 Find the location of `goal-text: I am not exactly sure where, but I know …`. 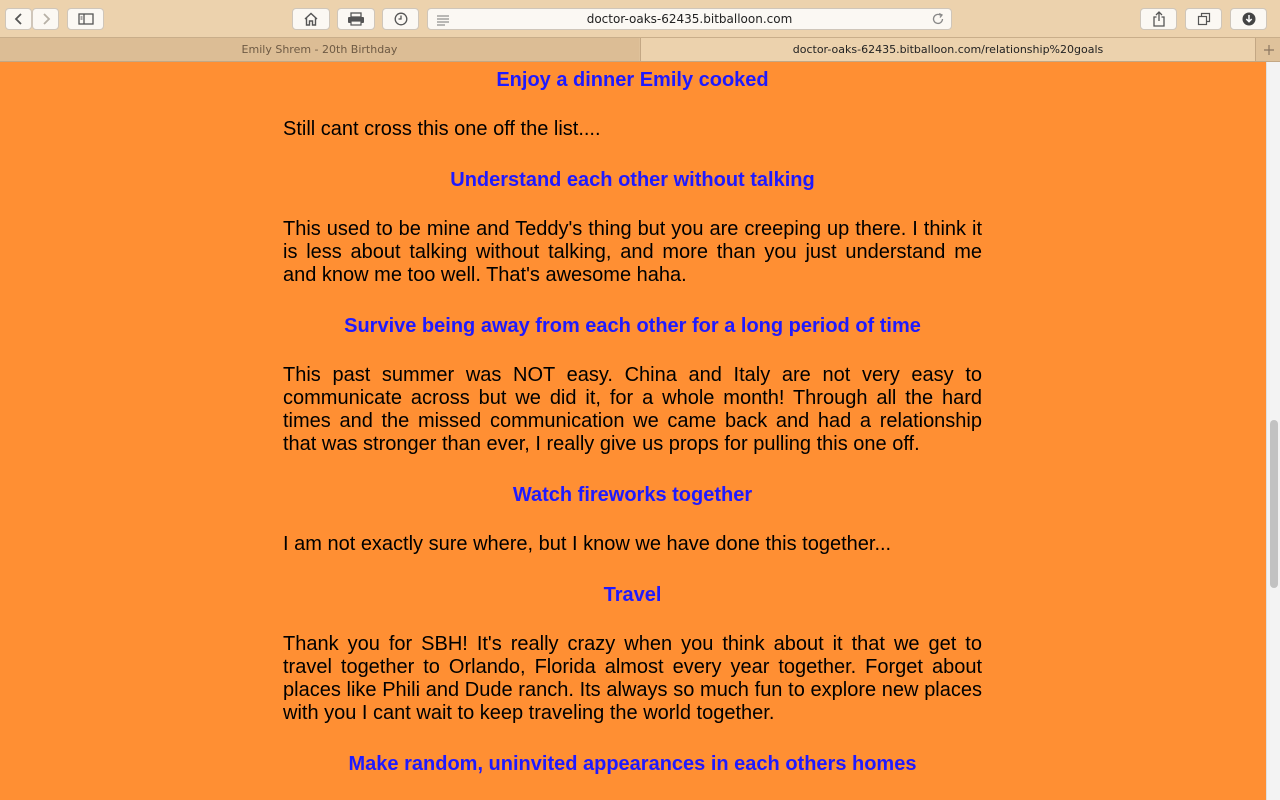

goal-text: I am not exactly sure where, but I know … is located at coordinates (587, 544).